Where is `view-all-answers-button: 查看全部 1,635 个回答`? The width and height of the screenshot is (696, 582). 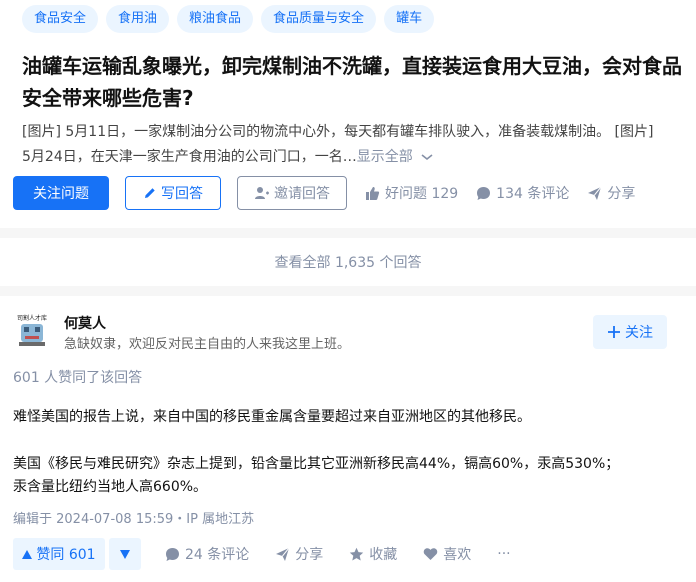
view-all-answers-button: 查看全部 1,635 个回答 is located at coordinates (348, 262).